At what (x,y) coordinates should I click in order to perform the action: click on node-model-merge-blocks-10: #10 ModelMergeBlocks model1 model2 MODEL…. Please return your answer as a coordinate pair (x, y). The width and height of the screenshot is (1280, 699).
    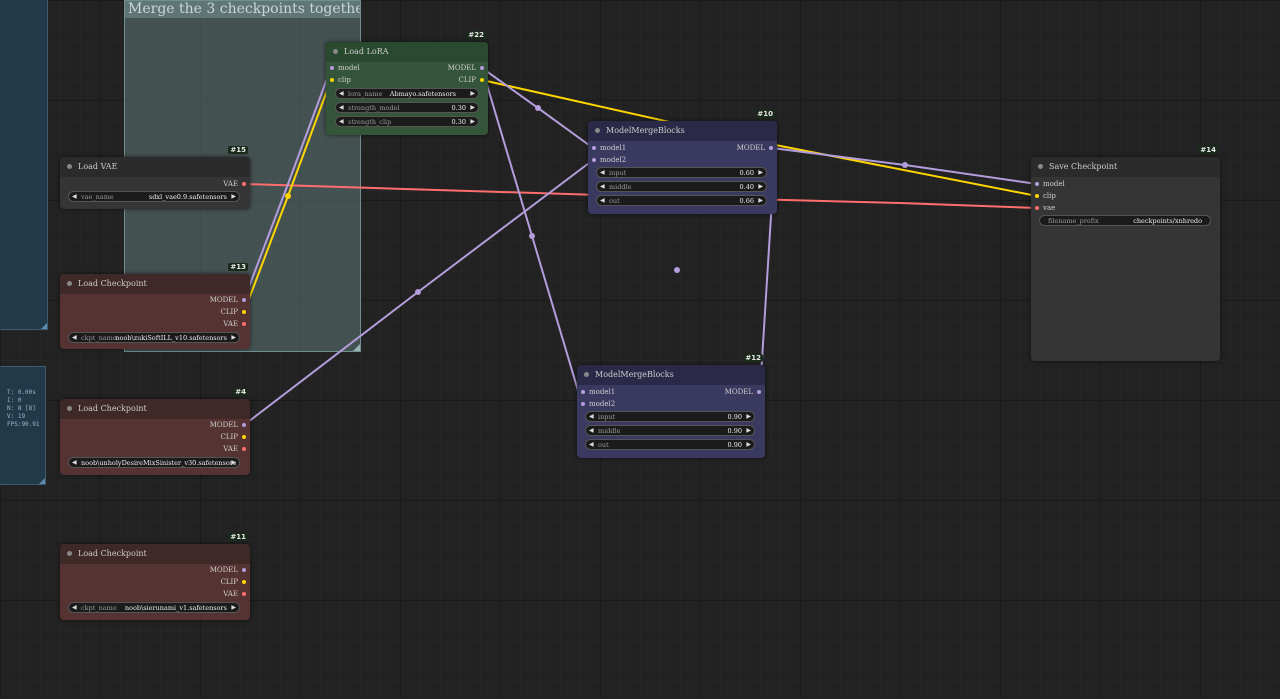
    Looking at the image, I should click on (682, 162).